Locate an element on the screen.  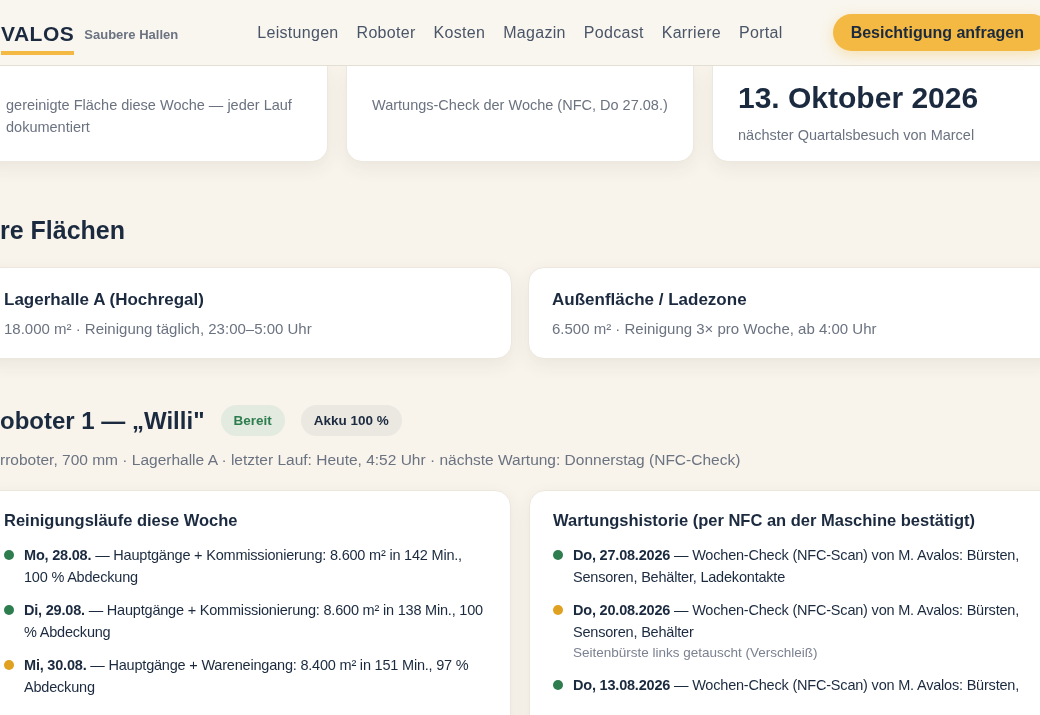
area-details: 6.500 m² · Reinigung 3× pro Woche, ab 4:00 Uhr is located at coordinates (715, 328).